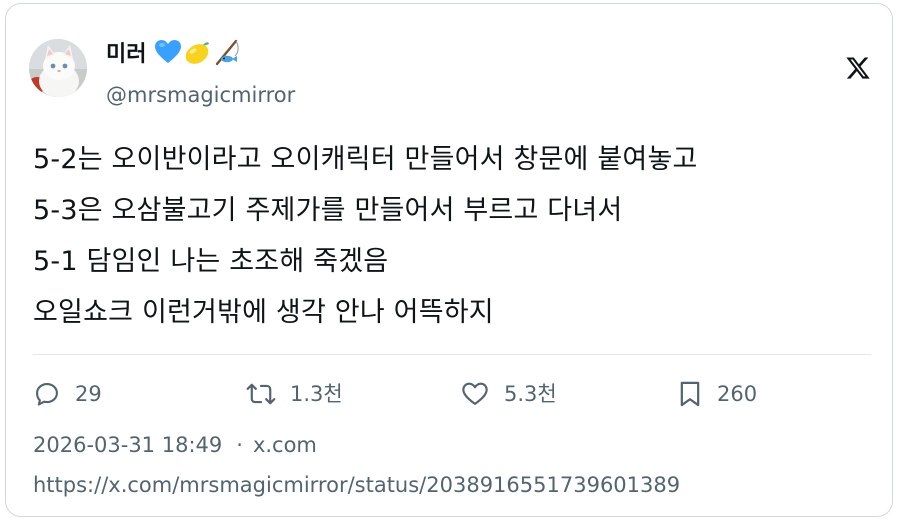 This screenshot has width=900, height=523. I want to click on retweet-button: 1.3천, so click(294, 394).